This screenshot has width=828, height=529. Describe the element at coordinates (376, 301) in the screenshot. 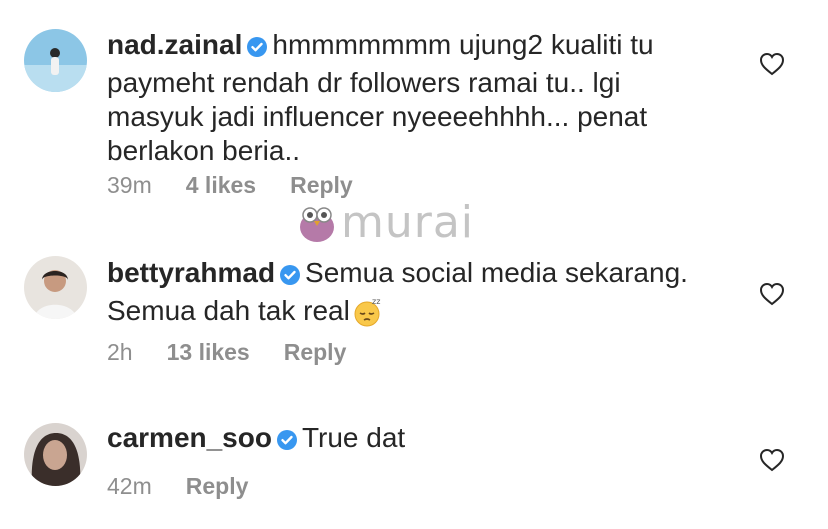

I see `svg-text: zz` at that location.